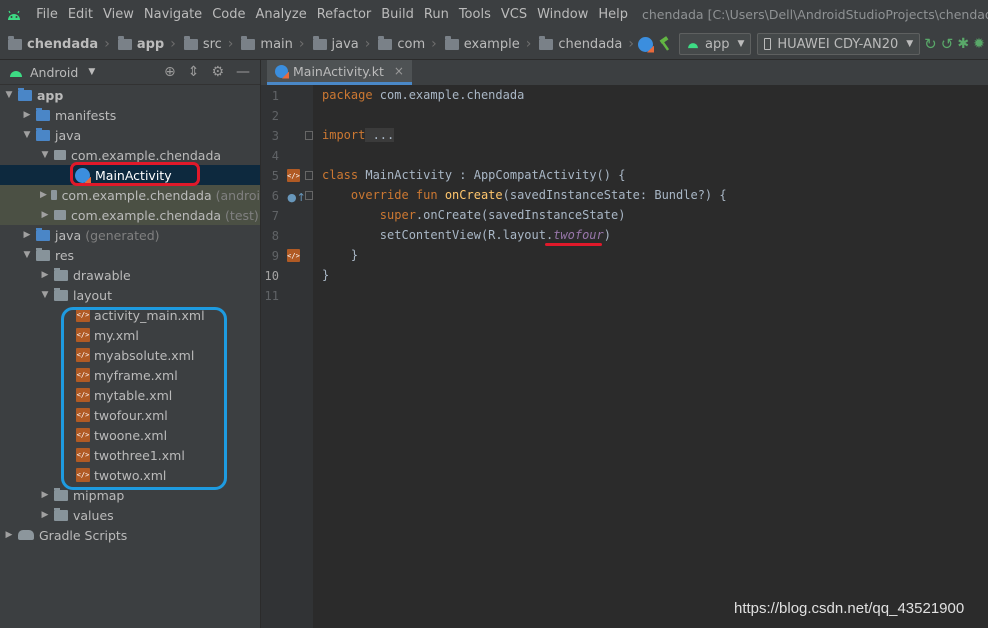 The width and height of the screenshot is (988, 628). What do you see at coordinates (217, 72) in the screenshot?
I see `gear-icon: ⚙` at bounding box center [217, 72].